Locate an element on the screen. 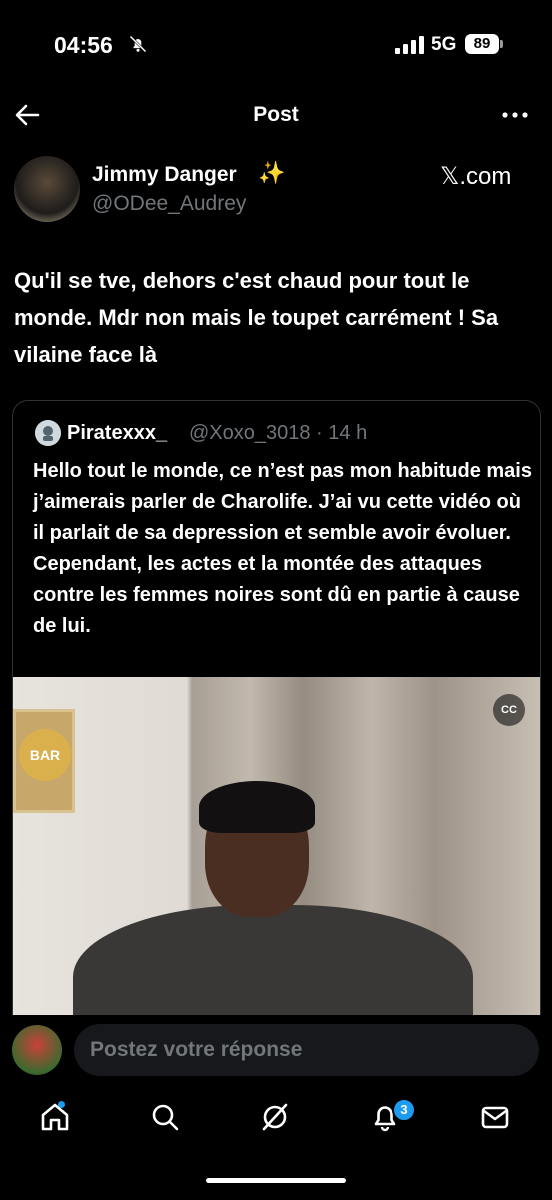 This screenshot has height=1200, width=552. messages-envelope-icon is located at coordinates (495, 1117).